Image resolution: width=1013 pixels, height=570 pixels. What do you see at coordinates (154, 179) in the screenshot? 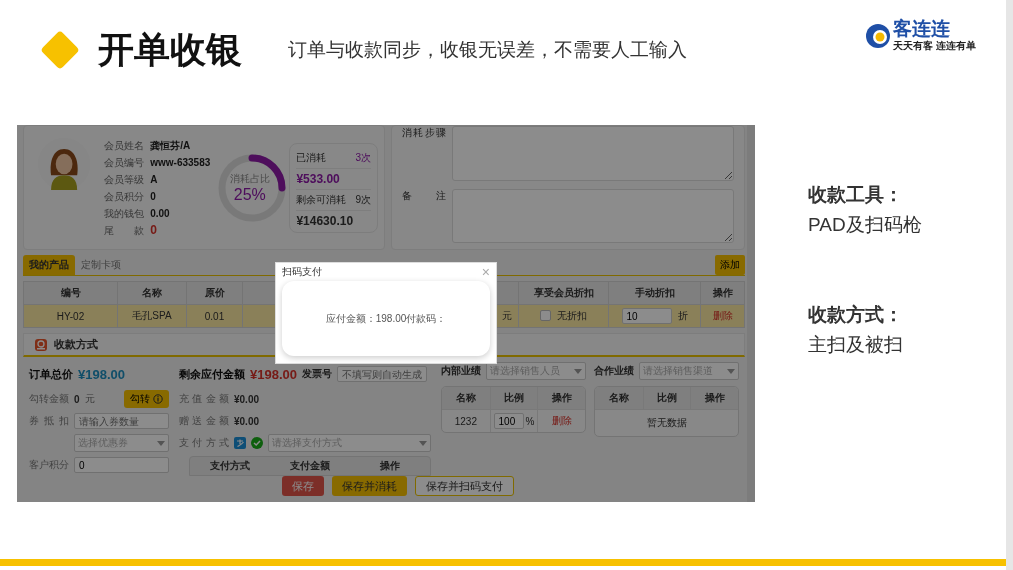
I see `field-value: A` at bounding box center [154, 179].